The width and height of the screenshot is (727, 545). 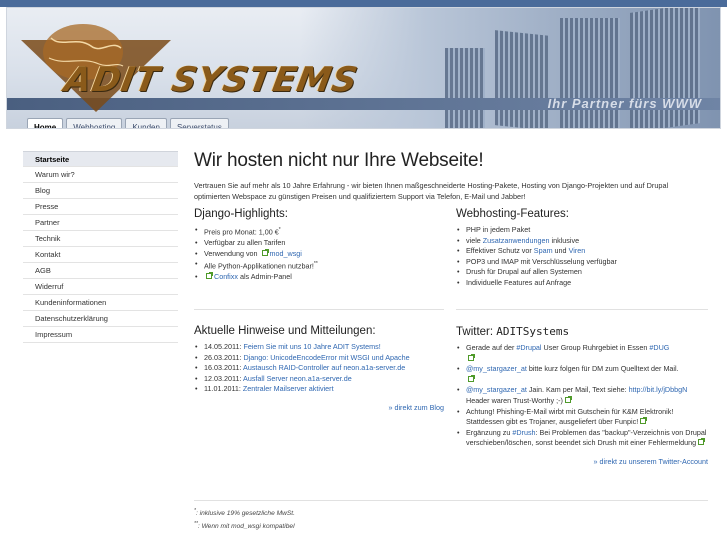 What do you see at coordinates (582, 283) in the screenshot?
I see `list-item: Individuelle Features auf Anfrage` at bounding box center [582, 283].